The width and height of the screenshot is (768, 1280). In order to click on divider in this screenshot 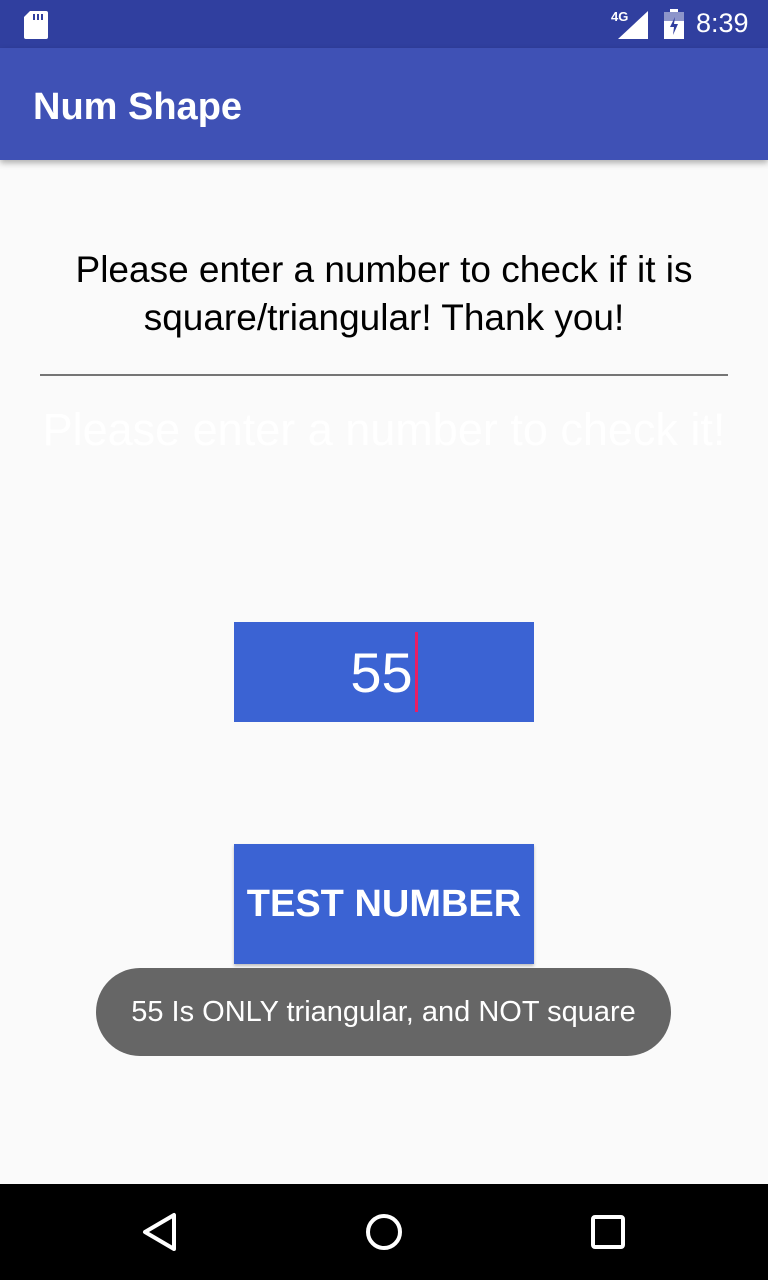, I will do `click(384, 375)`.